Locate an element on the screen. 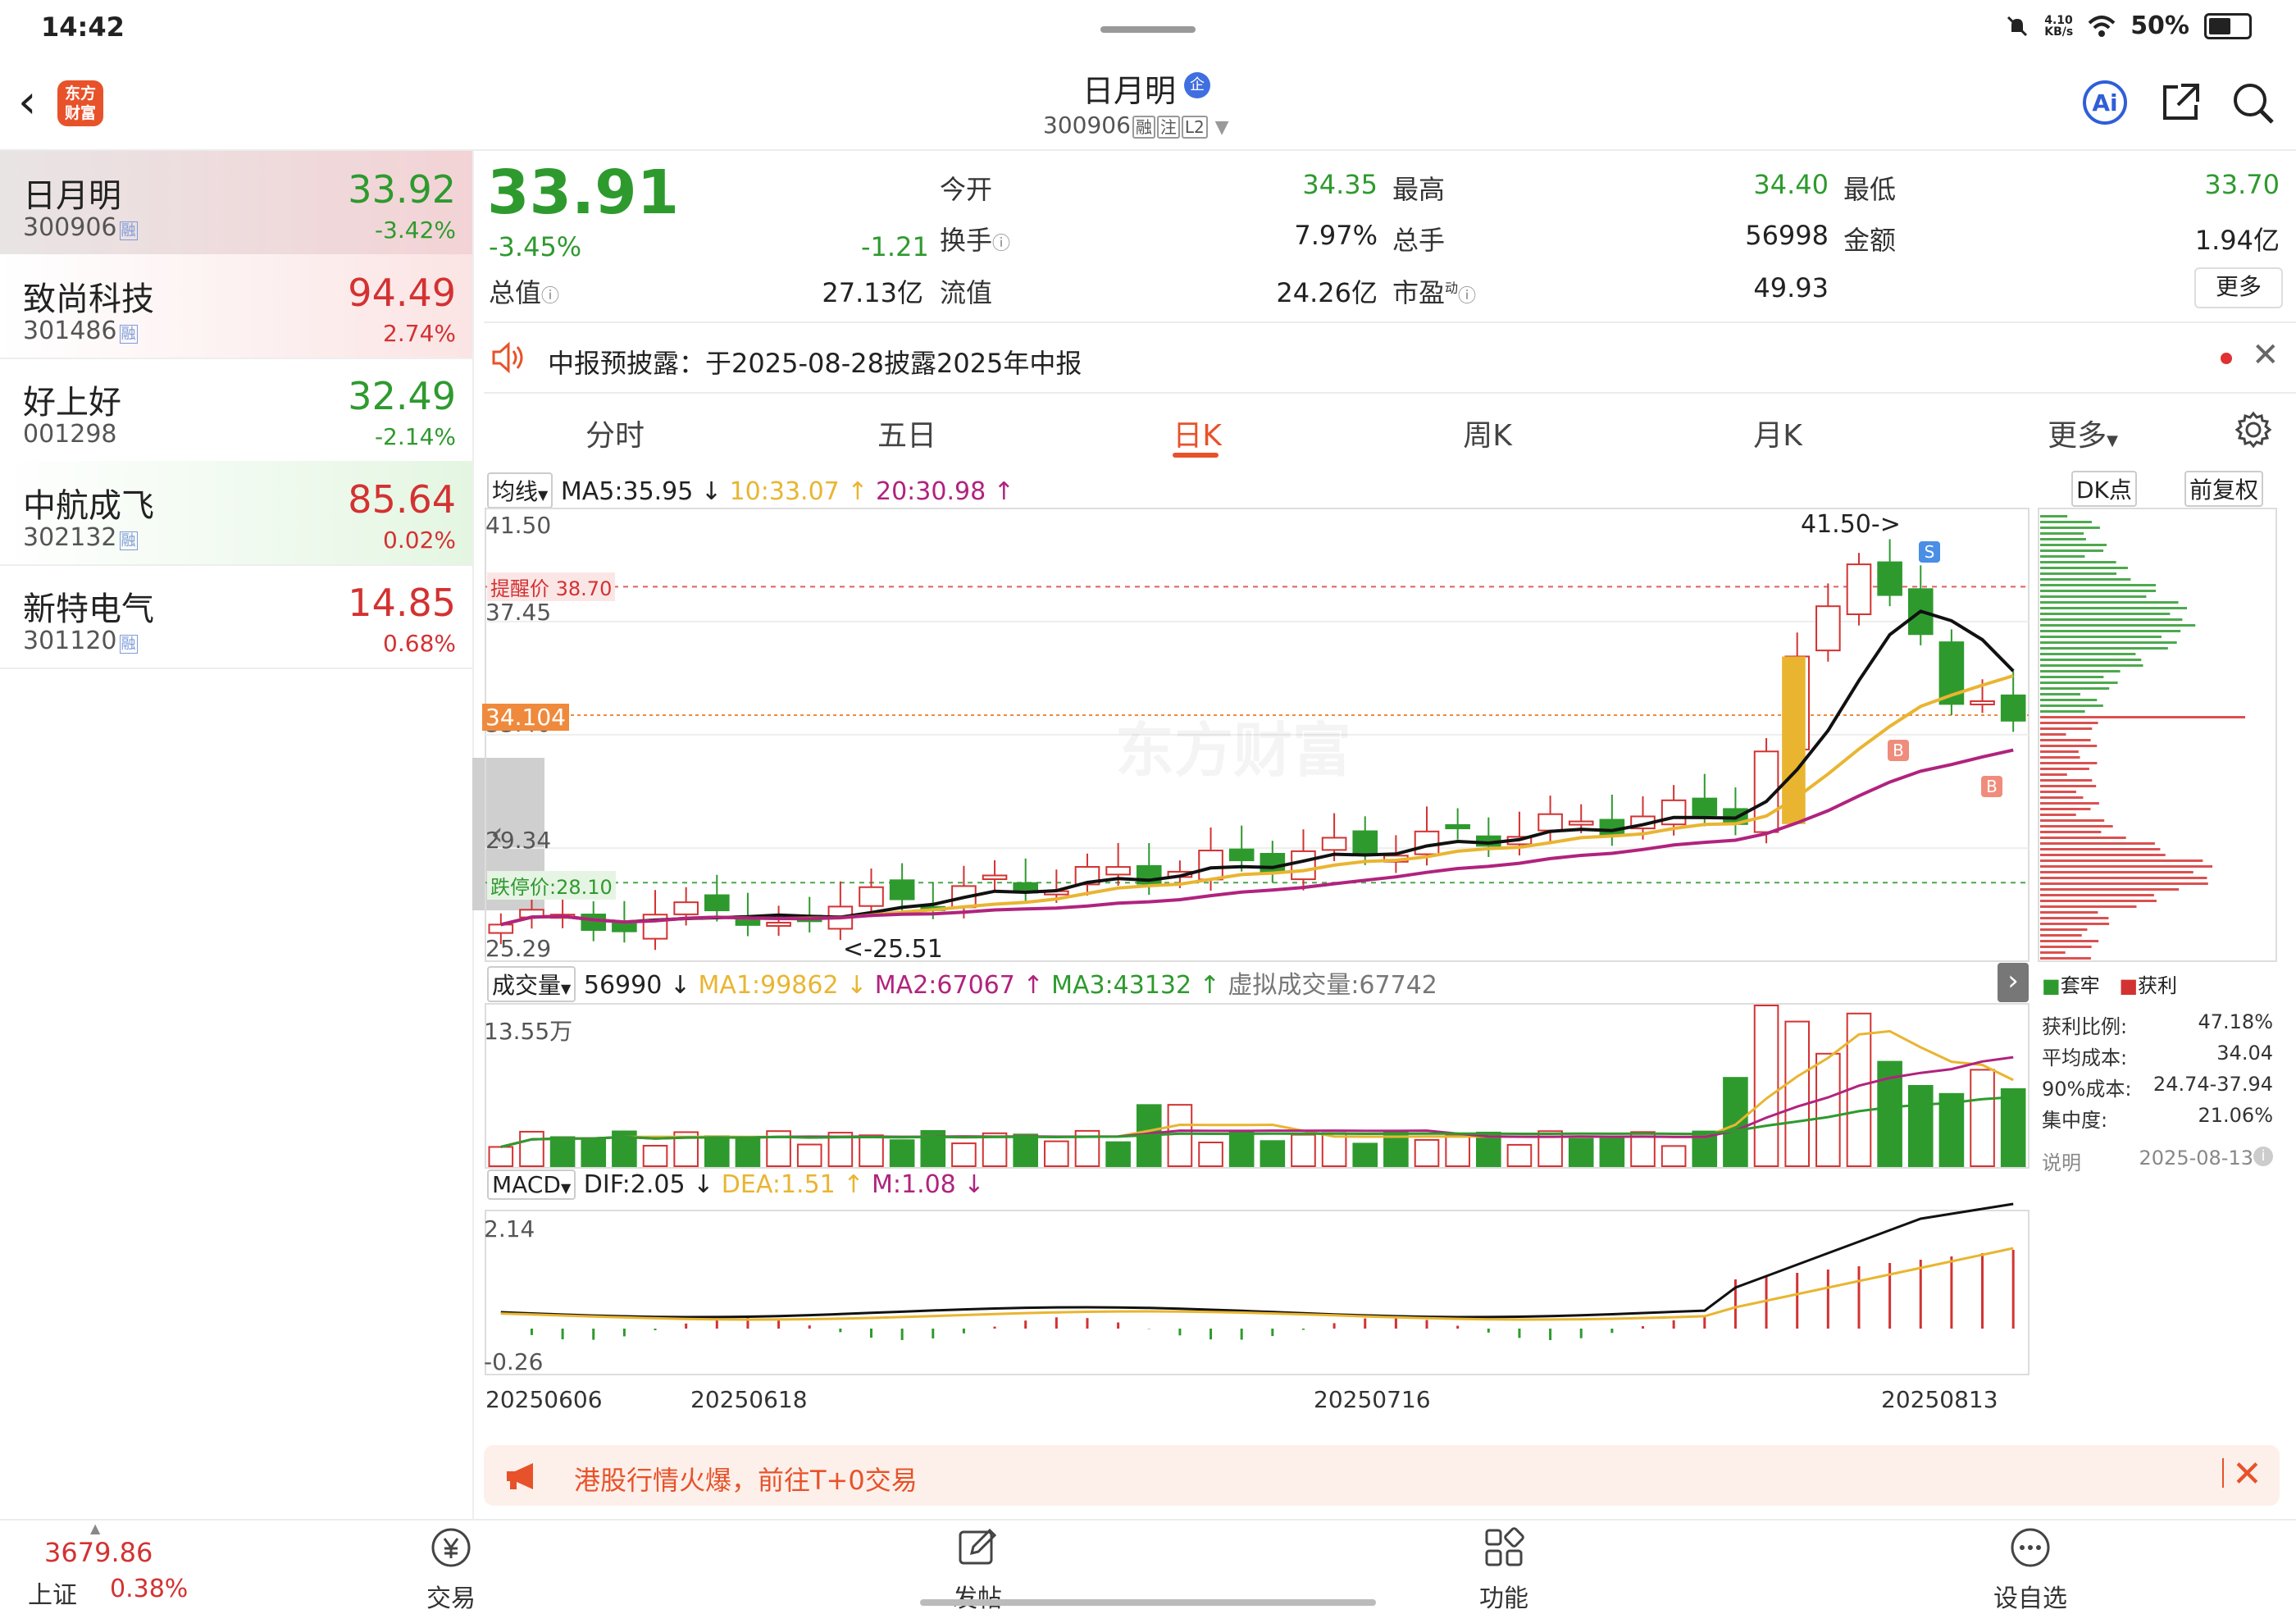 Image resolution: width=2296 pixels, height=1614 pixels. volume-y-top: 13.55万 is located at coordinates (528, 1031).